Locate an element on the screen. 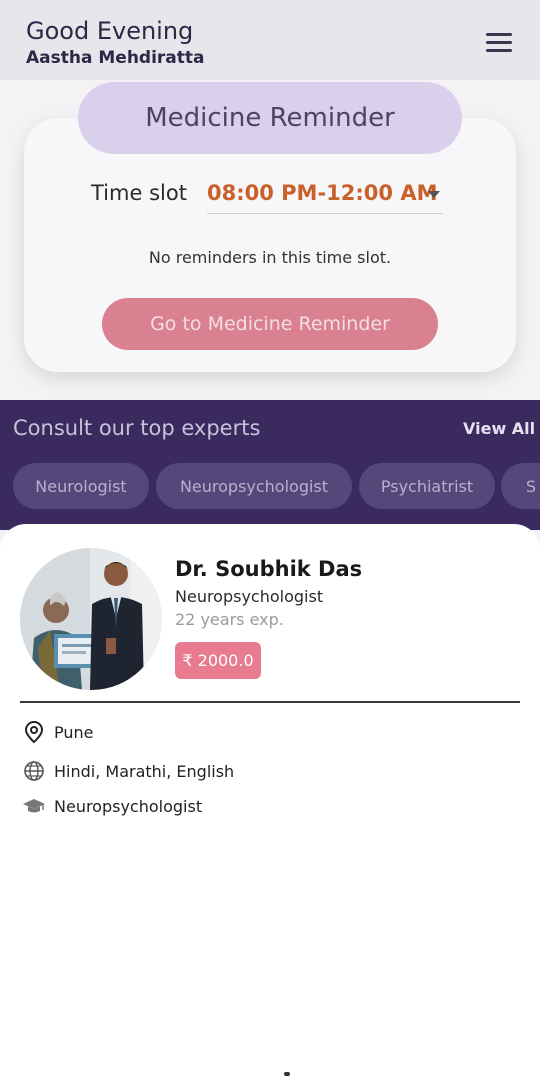  doctor-name: Dr. Soubhik Das is located at coordinates (269, 569).